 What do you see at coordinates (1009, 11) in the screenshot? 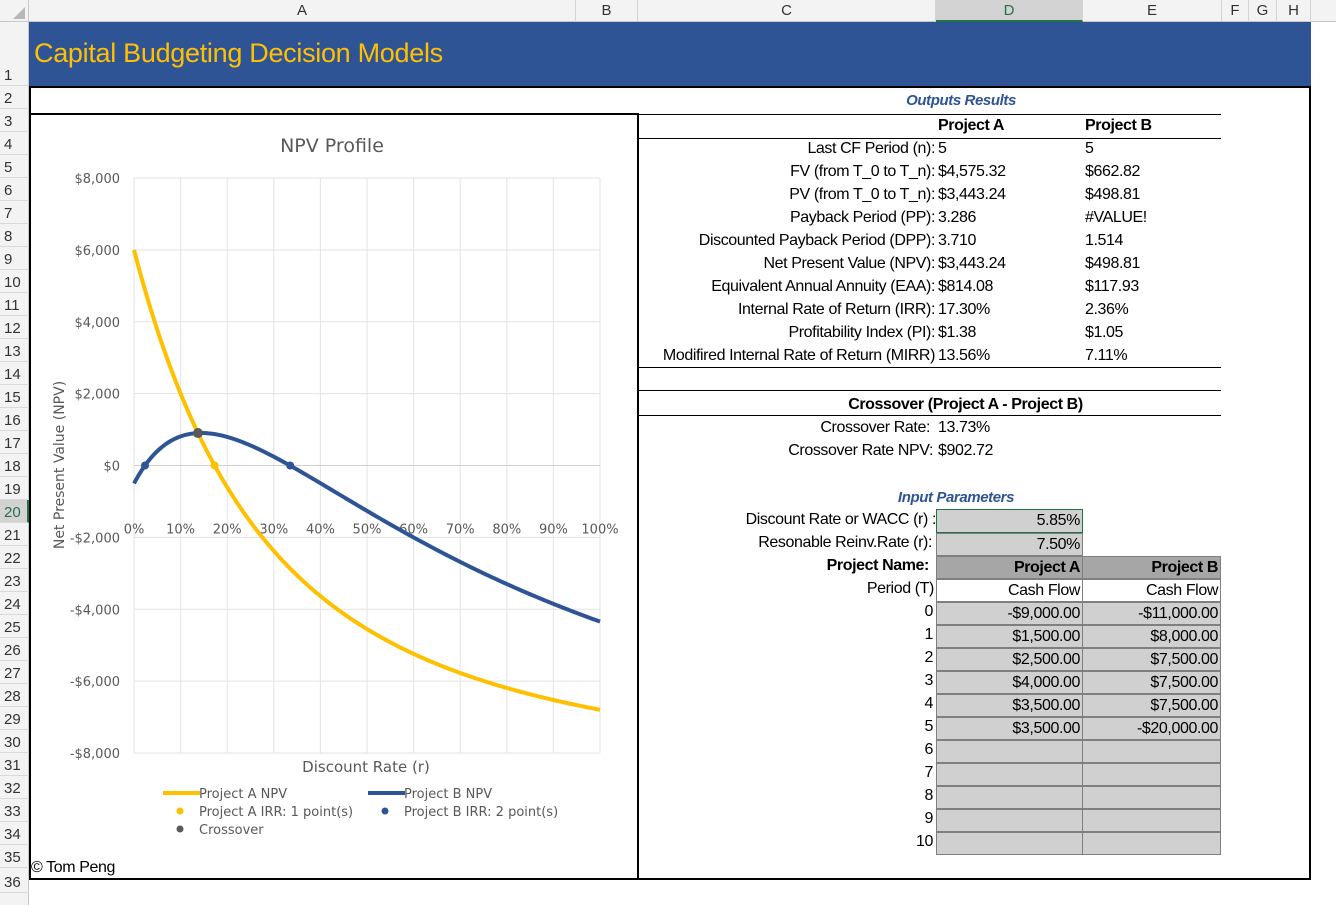
I see `column-header-d: D` at bounding box center [1009, 11].